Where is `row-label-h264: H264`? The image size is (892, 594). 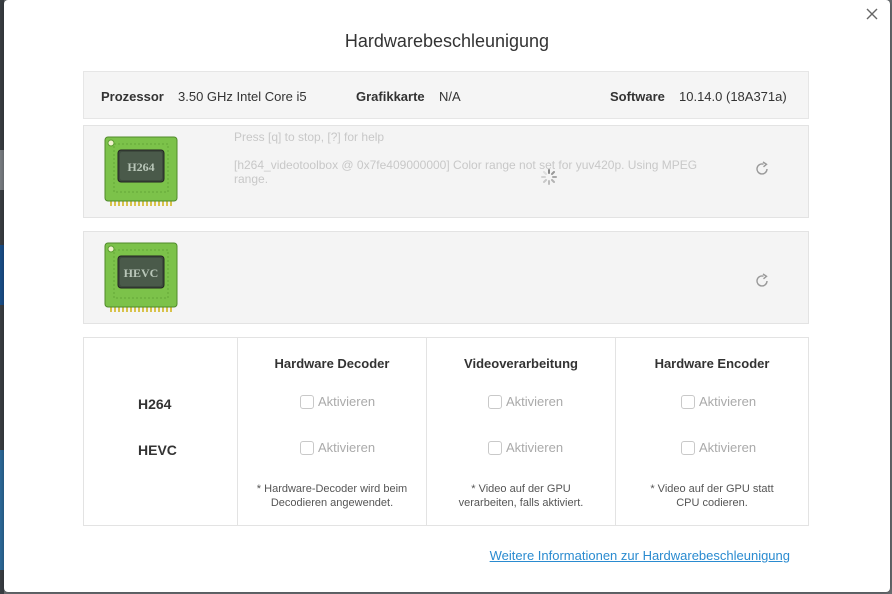
row-label-h264: H264 is located at coordinates (155, 404).